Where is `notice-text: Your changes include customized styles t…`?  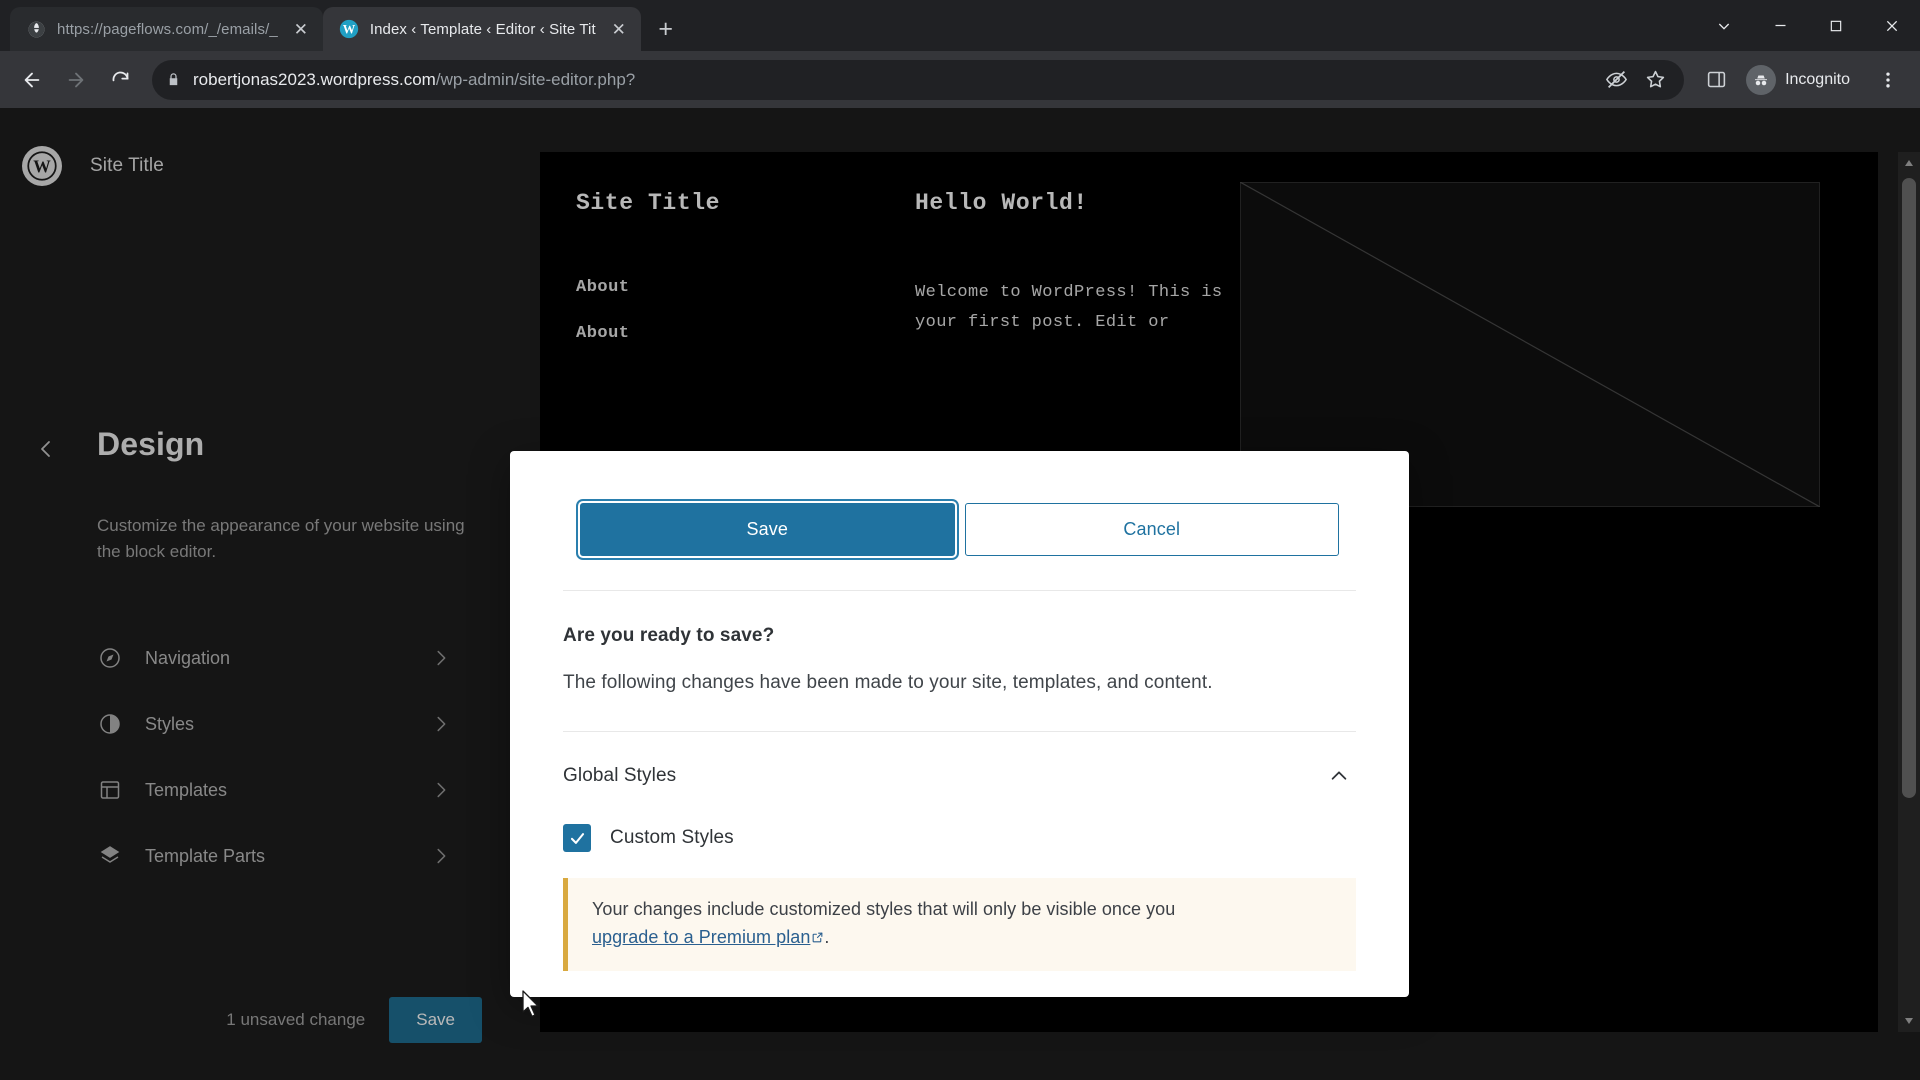 notice-text: Your changes include customized styles t… is located at coordinates (962, 923).